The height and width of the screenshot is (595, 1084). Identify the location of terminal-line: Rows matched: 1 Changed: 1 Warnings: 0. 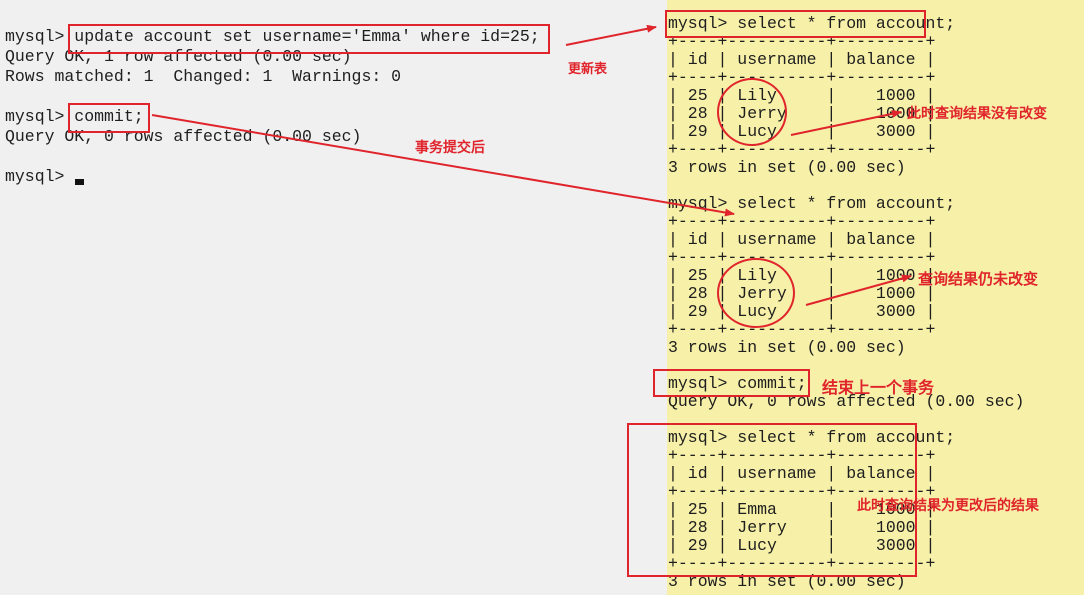
(203, 76).